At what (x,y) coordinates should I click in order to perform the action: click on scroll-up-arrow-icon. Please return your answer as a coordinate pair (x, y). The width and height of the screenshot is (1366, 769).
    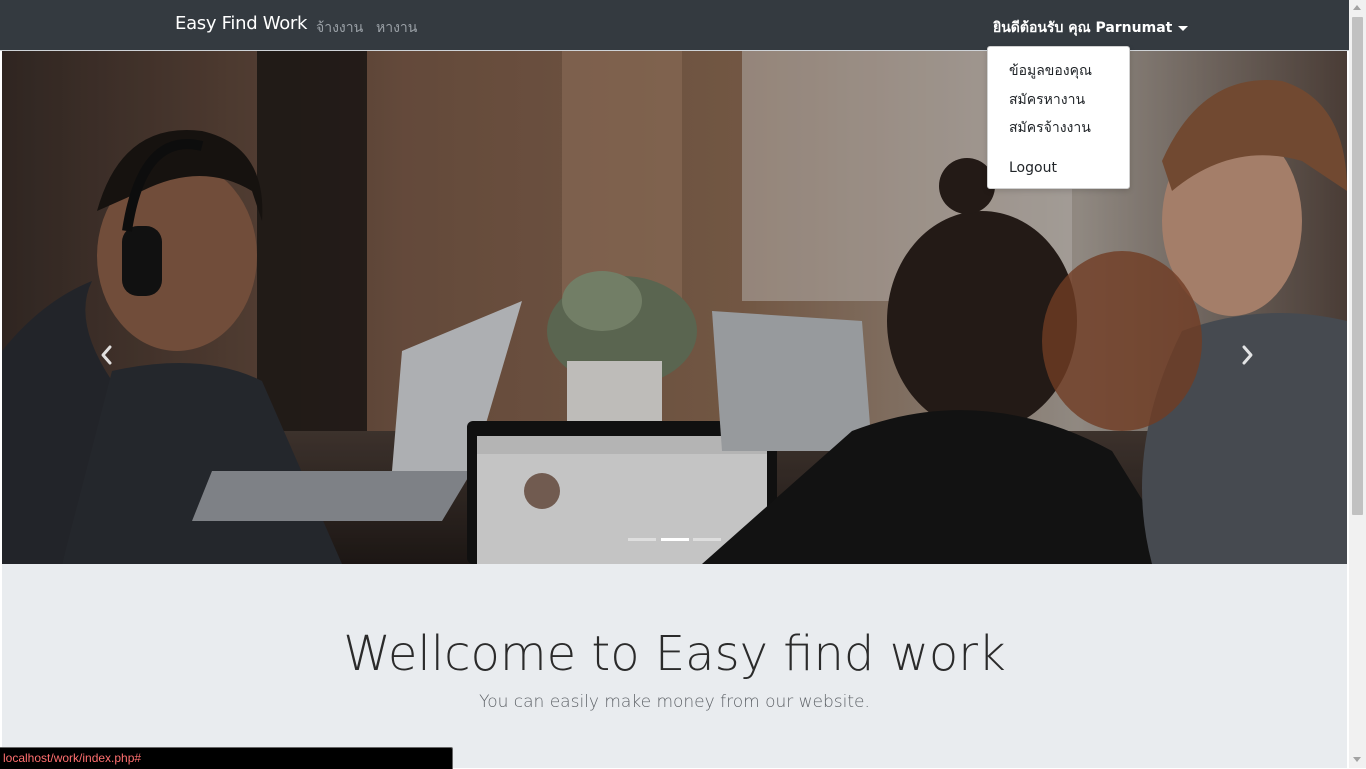
    Looking at the image, I should click on (1357, 7).